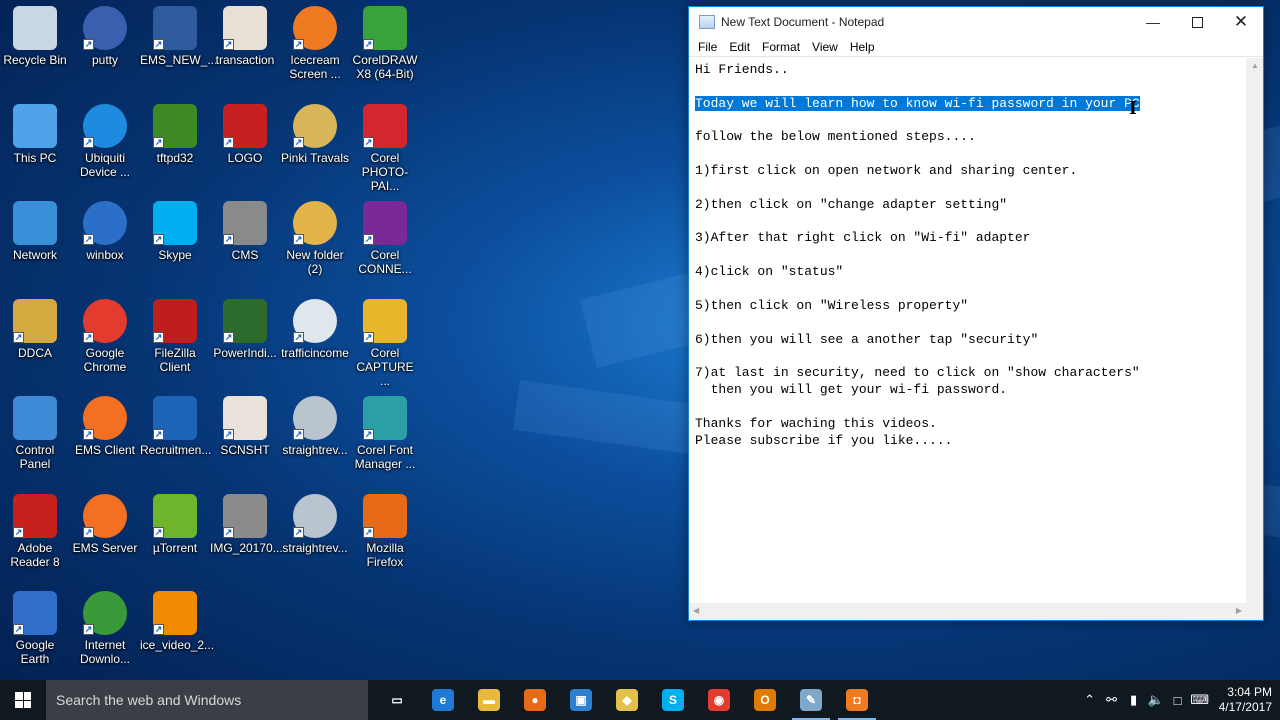 Image resolution: width=1280 pixels, height=720 pixels. I want to click on desktop-icon: Network, so click(35, 243).